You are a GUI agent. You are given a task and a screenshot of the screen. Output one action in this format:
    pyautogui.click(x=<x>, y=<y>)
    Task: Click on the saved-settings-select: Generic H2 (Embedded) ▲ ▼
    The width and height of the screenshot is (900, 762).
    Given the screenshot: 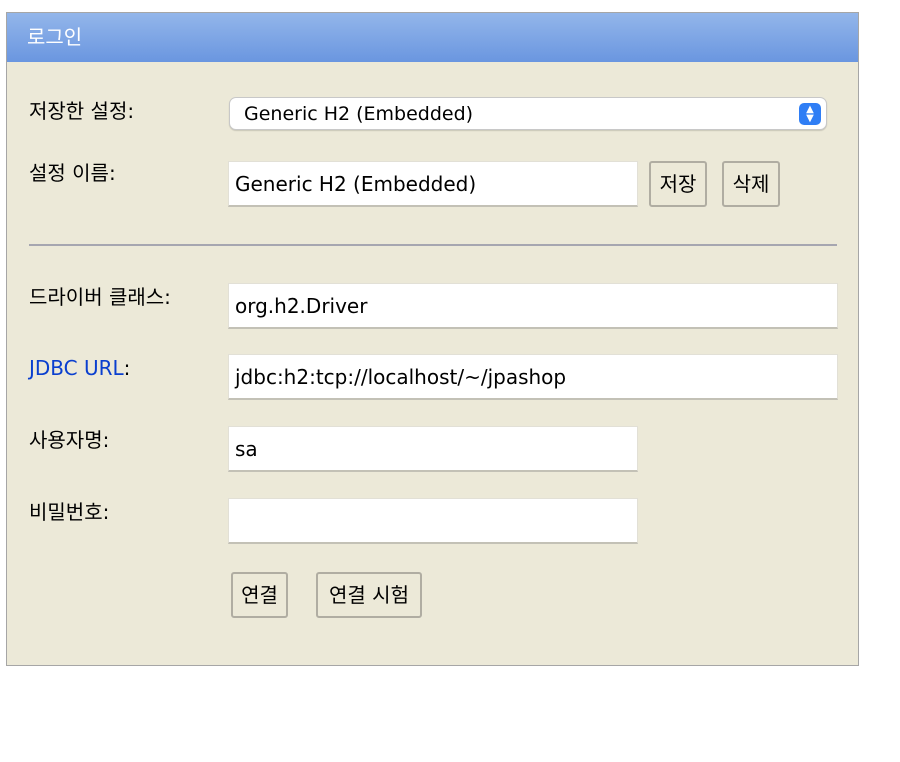 What is the action you would take?
    pyautogui.click(x=528, y=113)
    